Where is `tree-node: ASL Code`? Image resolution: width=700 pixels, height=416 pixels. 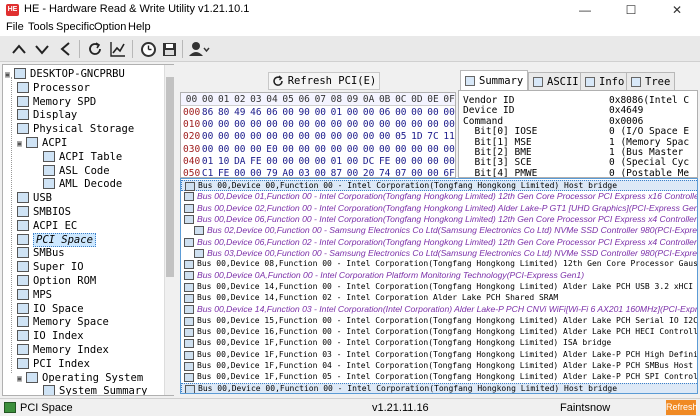
tree-node: ASL Code is located at coordinates (76, 171).